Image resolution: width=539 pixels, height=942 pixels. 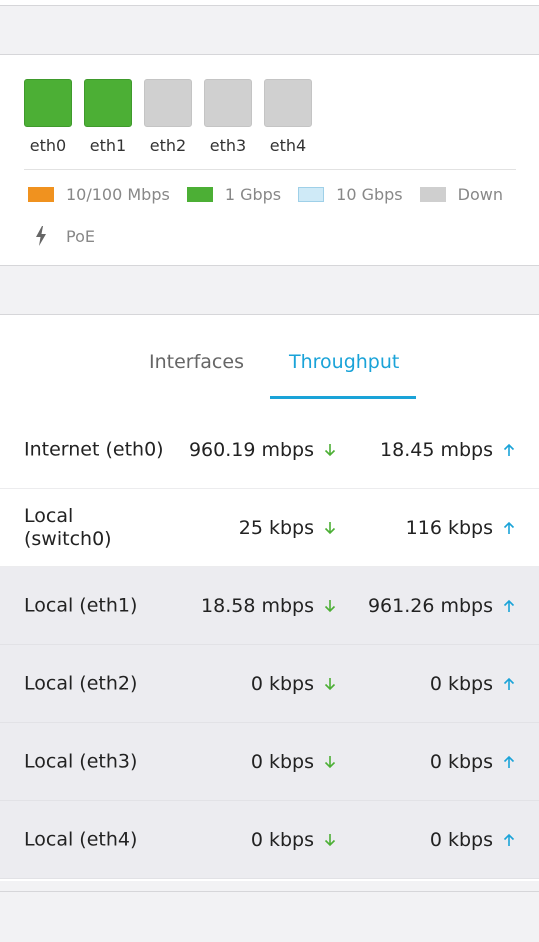 What do you see at coordinates (480, 194) in the screenshot?
I see `legend-label: Down` at bounding box center [480, 194].